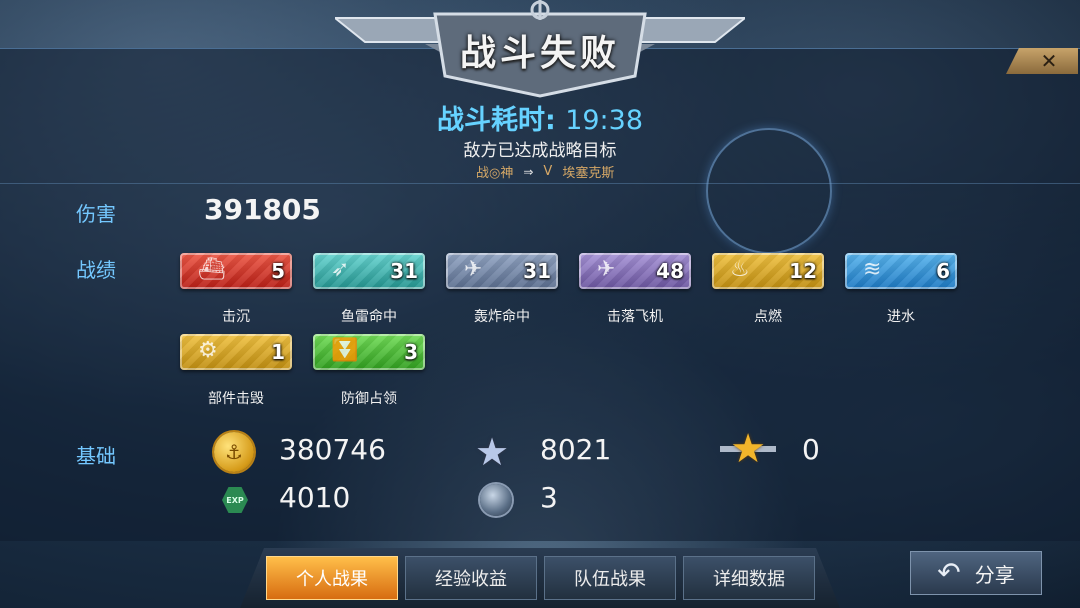 The image size is (1080, 608). Describe the element at coordinates (236, 317) in the screenshot. I see `badge-label-sunk: 击沉` at that location.